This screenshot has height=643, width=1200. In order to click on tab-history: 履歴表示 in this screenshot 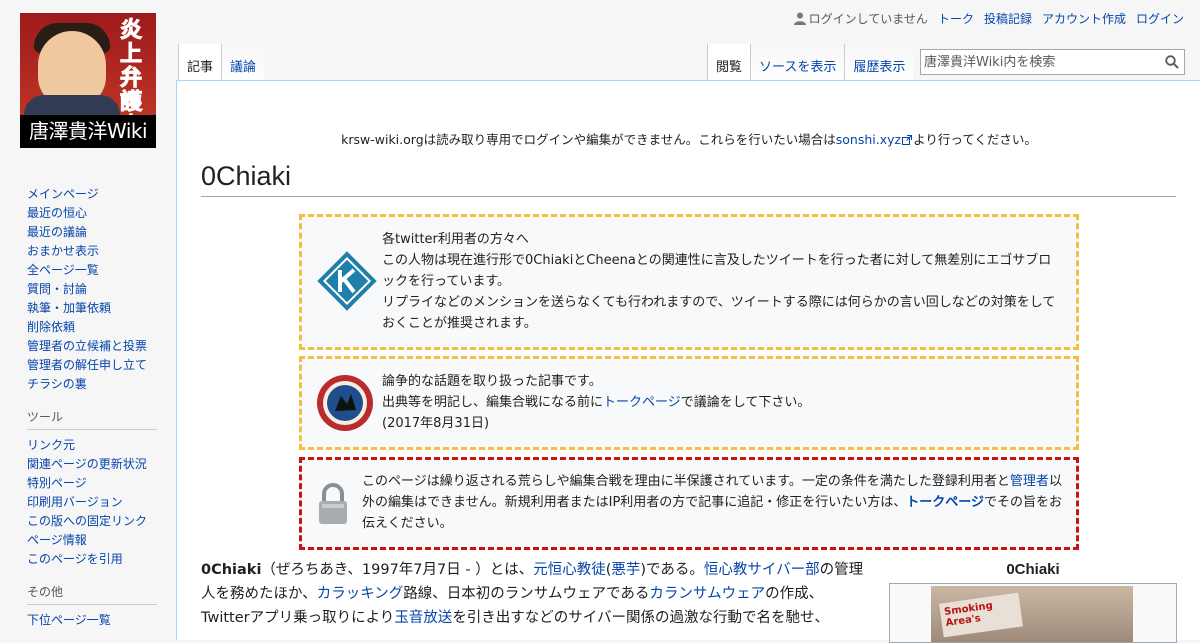, I will do `click(879, 62)`.